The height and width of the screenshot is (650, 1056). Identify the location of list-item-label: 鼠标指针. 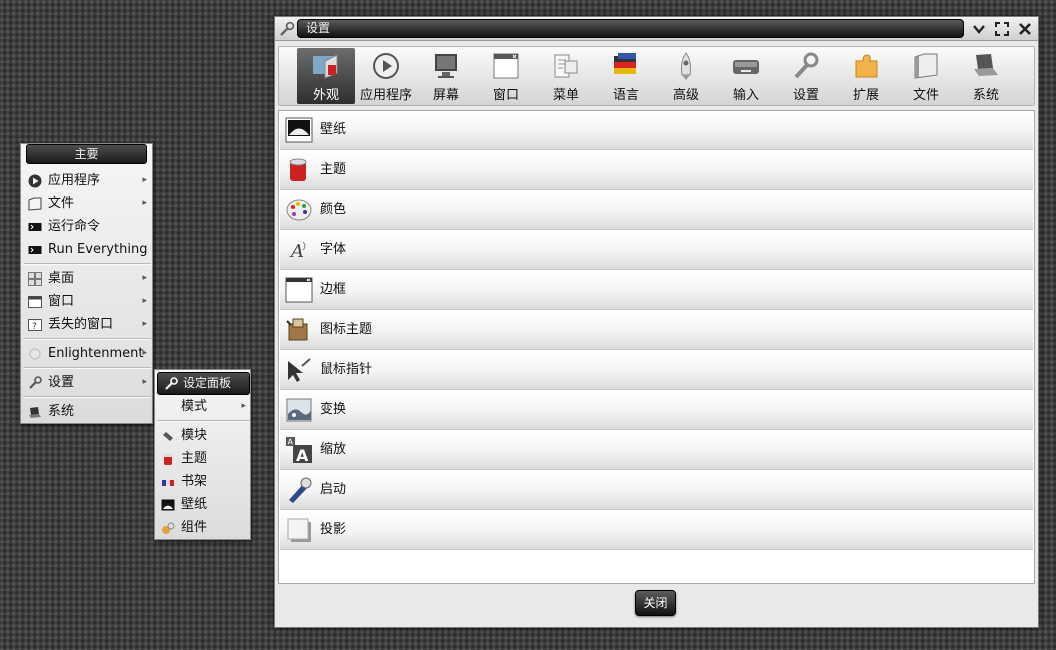
(346, 369).